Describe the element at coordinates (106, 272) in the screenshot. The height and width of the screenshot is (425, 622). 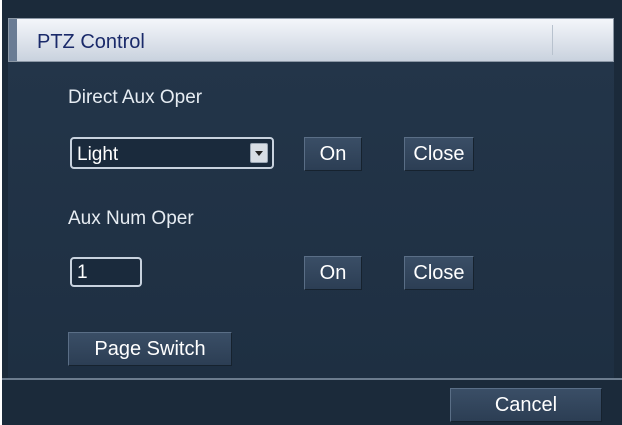
I see `aux-num-input: 1` at that location.